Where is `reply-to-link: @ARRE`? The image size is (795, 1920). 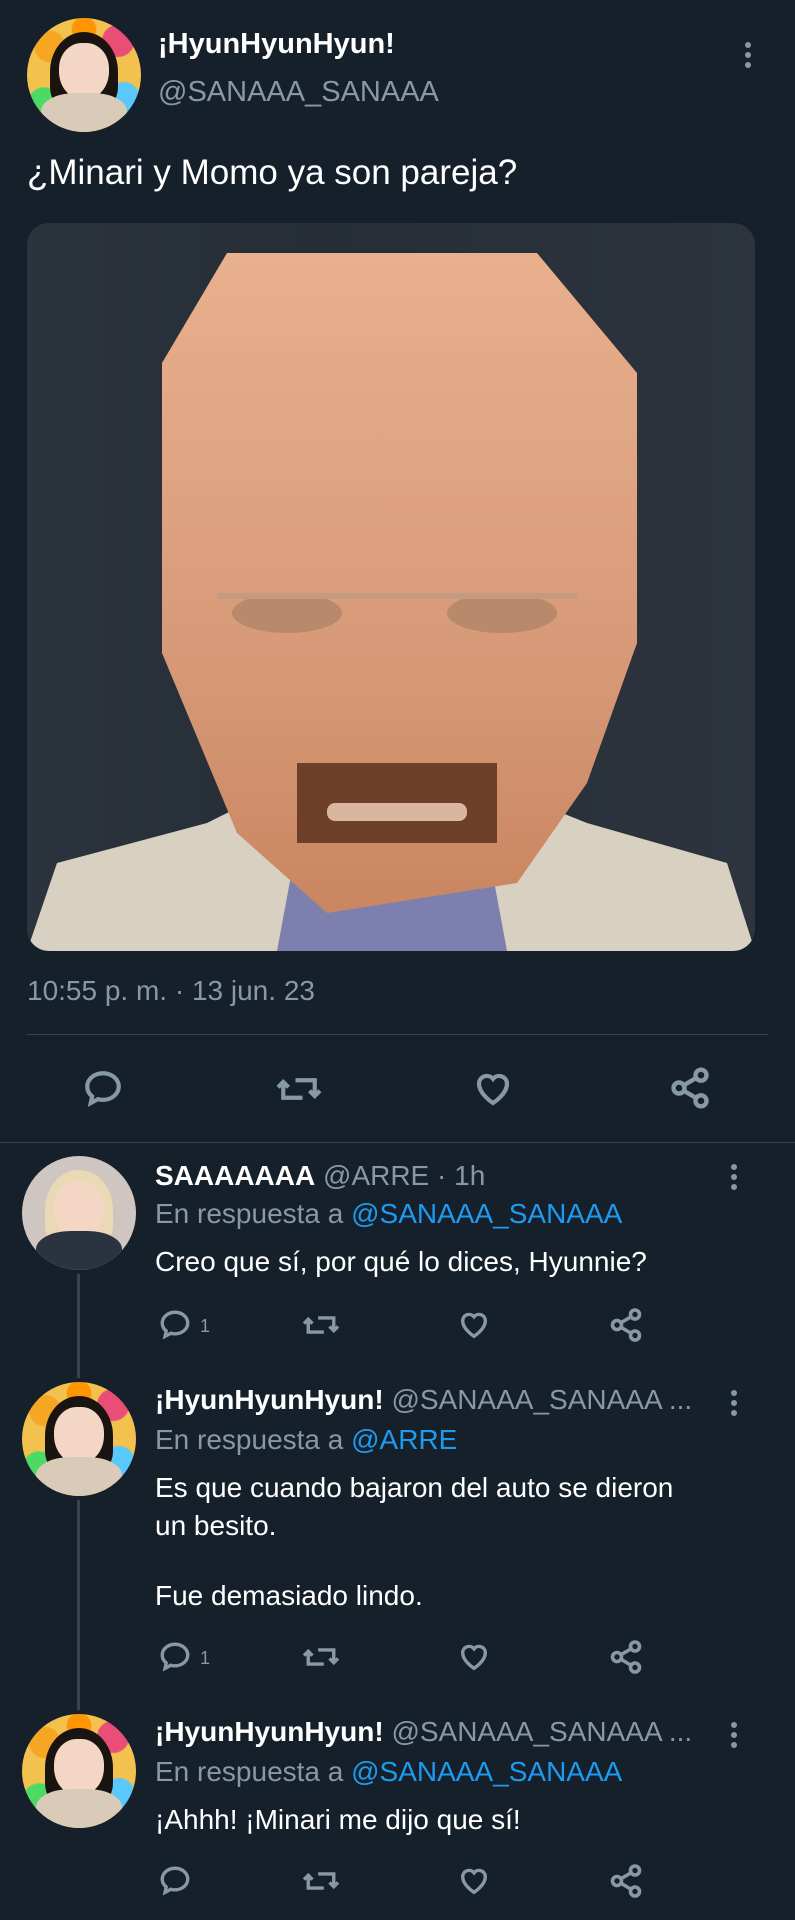
reply-to-link: @ARRE is located at coordinates (404, 1439).